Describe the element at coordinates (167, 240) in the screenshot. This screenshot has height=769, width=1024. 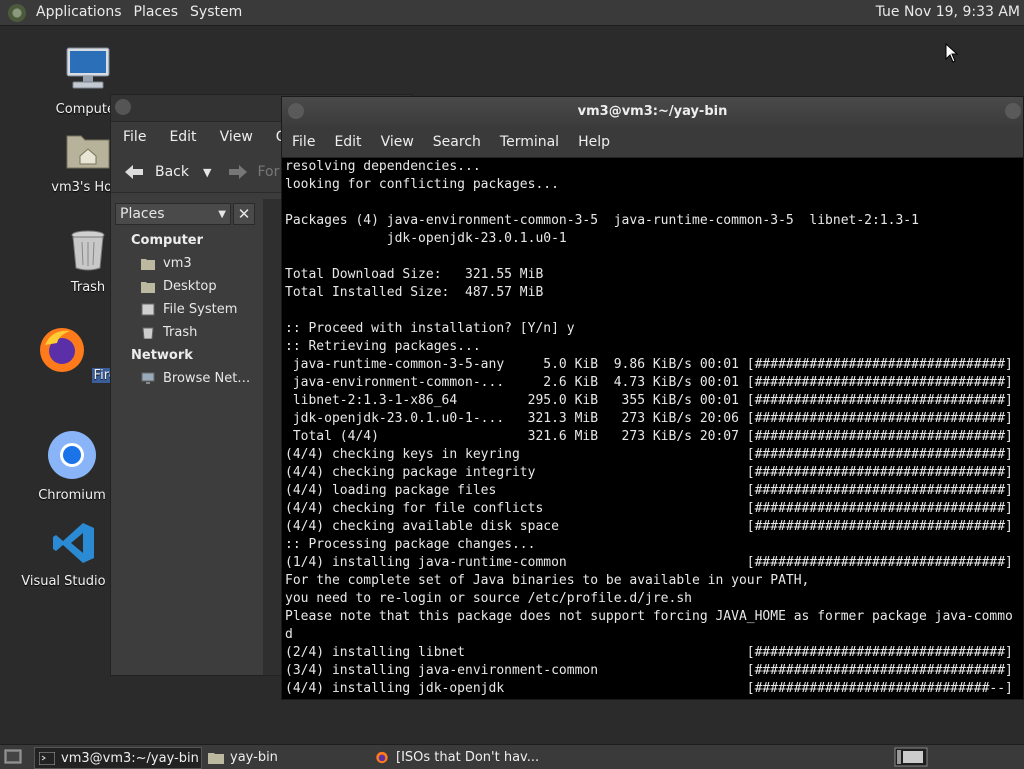
I see `sidebar-header-computer: Computer` at that location.